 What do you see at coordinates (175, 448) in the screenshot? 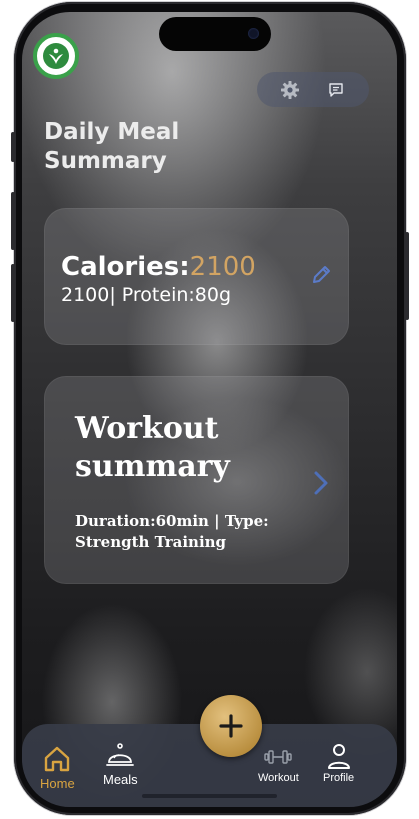
I see `workout-title: Workout summary` at bounding box center [175, 448].